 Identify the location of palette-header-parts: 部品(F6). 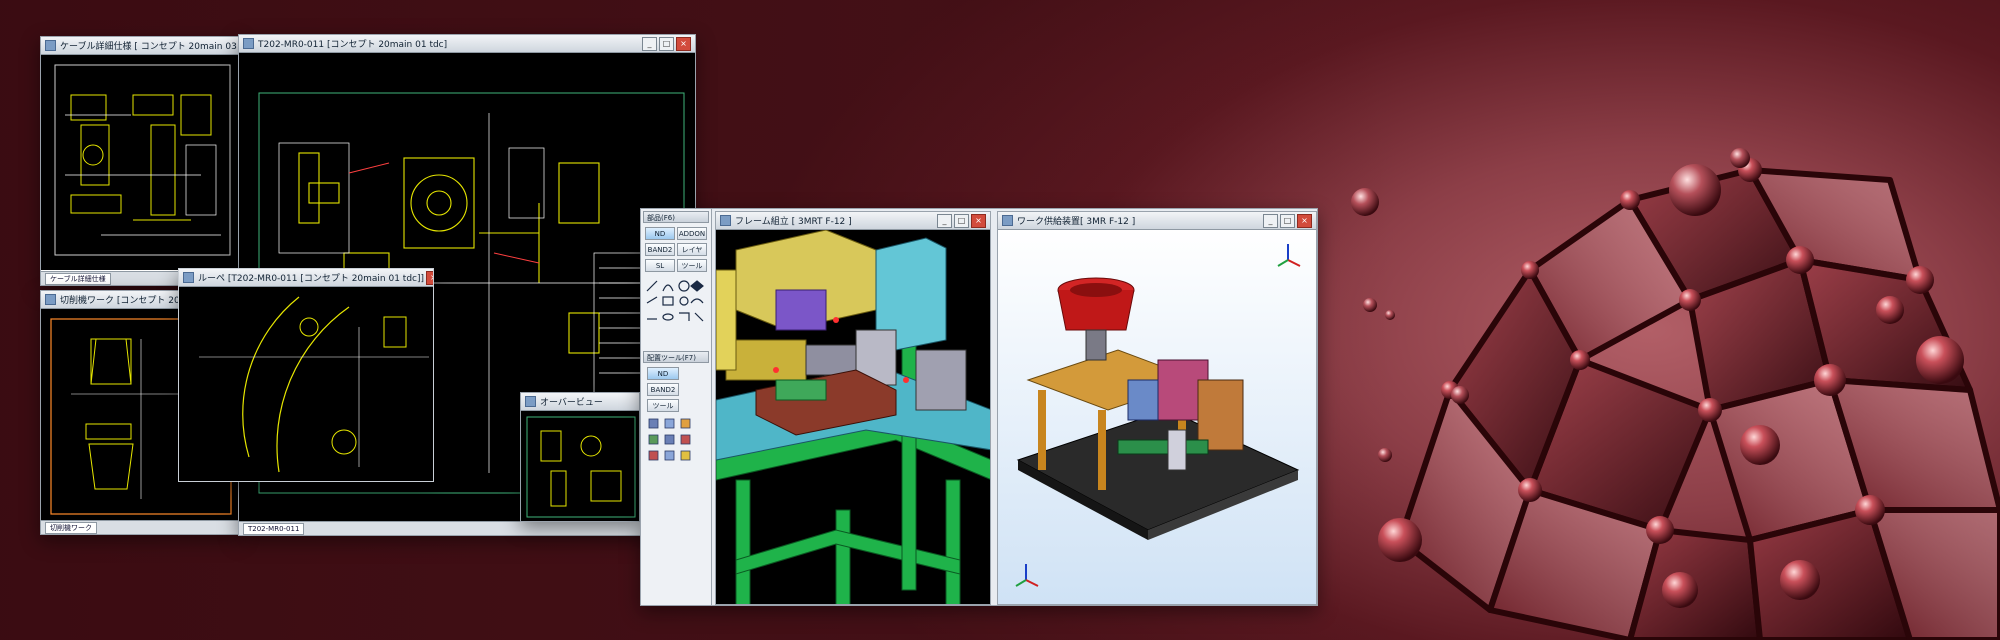
(676, 217).